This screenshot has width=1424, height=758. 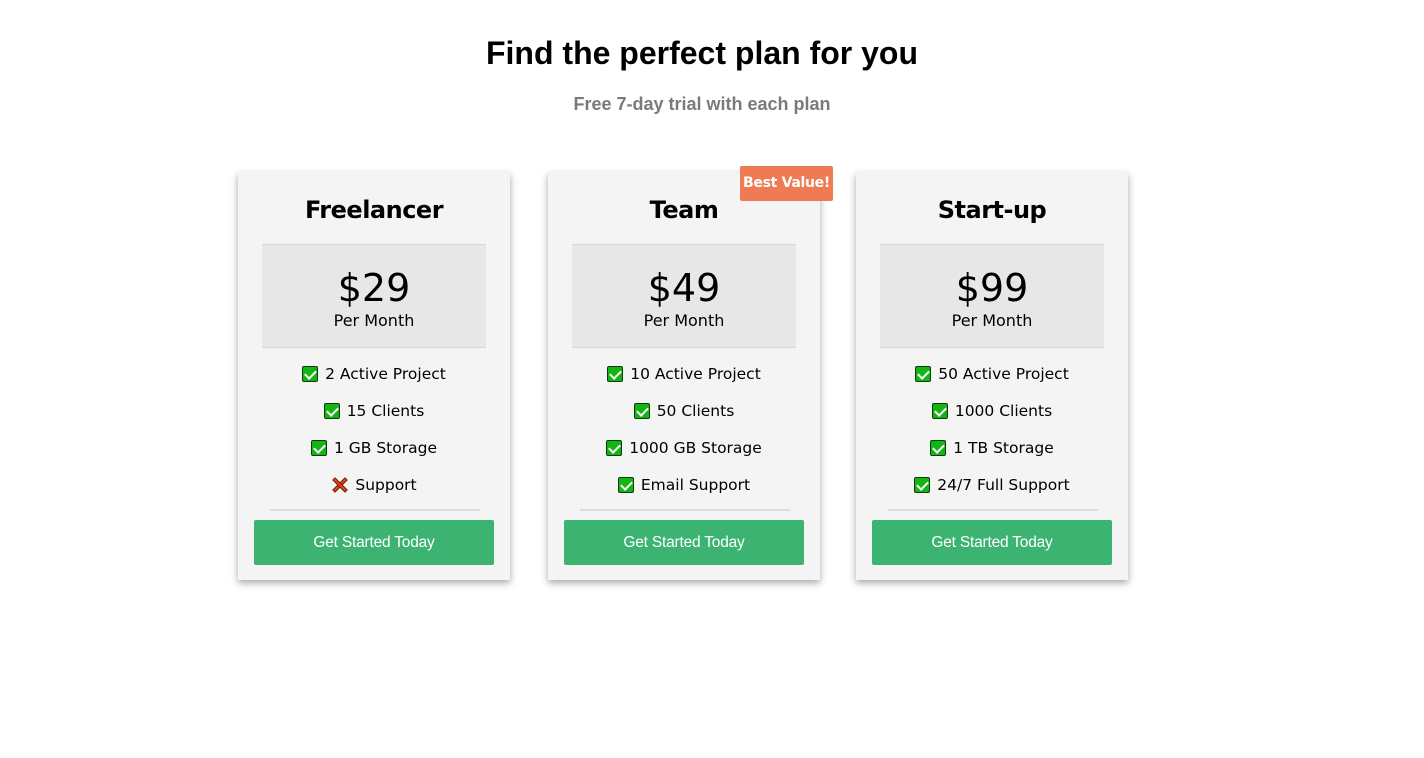 I want to click on feature-label: 50 Clients, so click(x=695, y=410).